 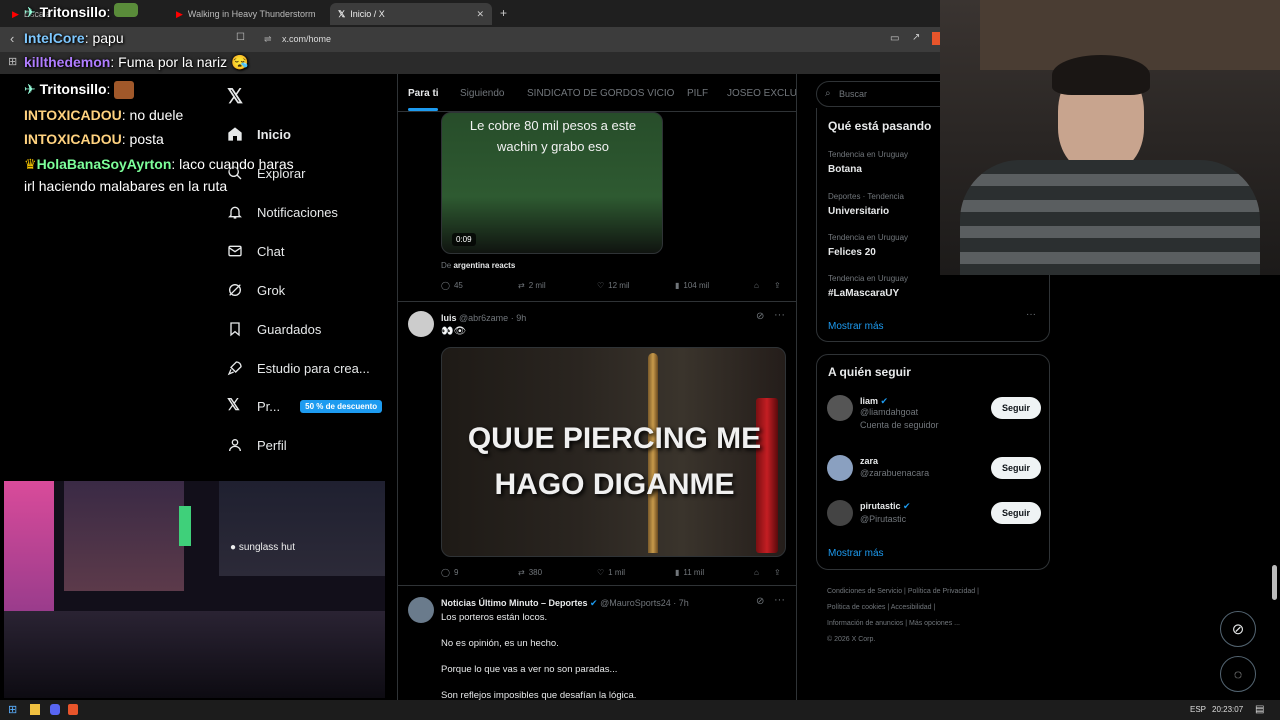 What do you see at coordinates (866, 205) in the screenshot?
I see `trend-item: Deportes · Tendencia Universitario` at bounding box center [866, 205].